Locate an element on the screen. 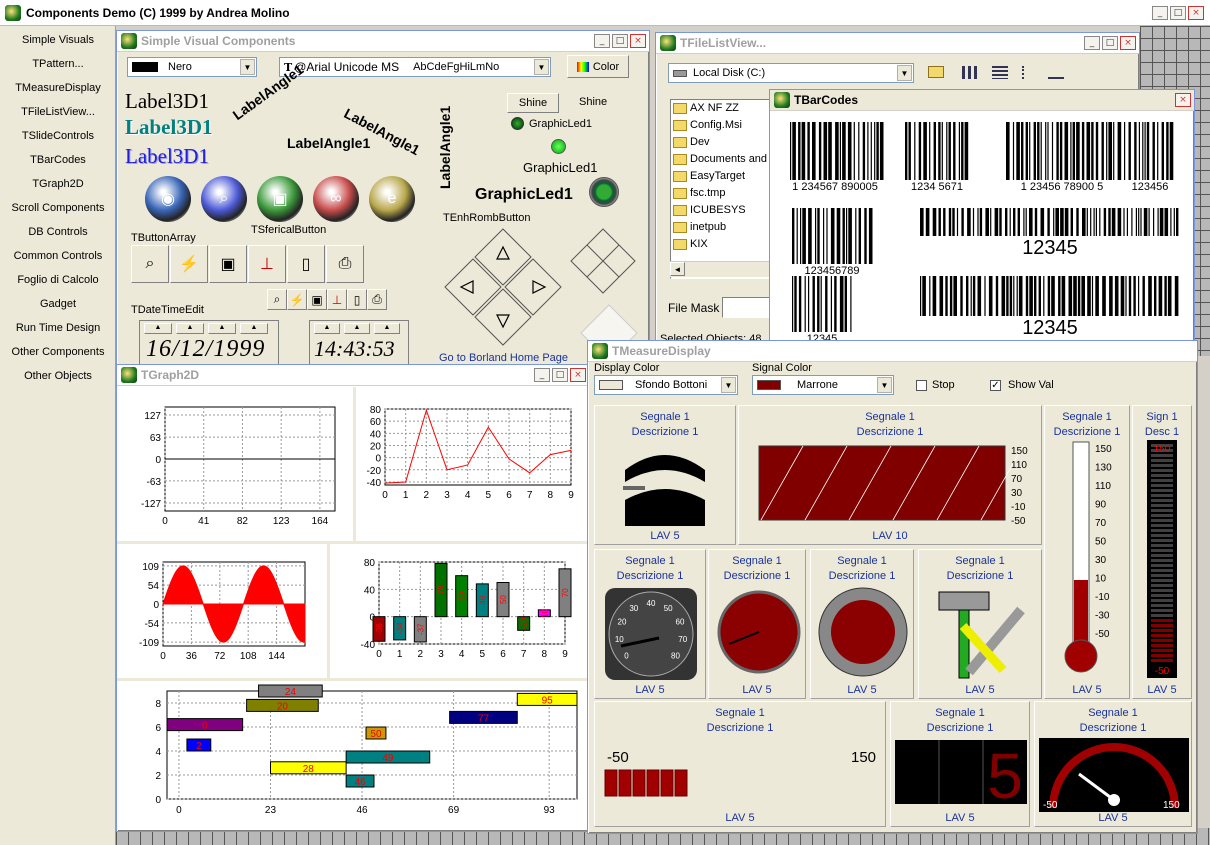 This screenshot has width=1210, height=845. signal-color-combo: Marrone ▼ is located at coordinates (823, 385).